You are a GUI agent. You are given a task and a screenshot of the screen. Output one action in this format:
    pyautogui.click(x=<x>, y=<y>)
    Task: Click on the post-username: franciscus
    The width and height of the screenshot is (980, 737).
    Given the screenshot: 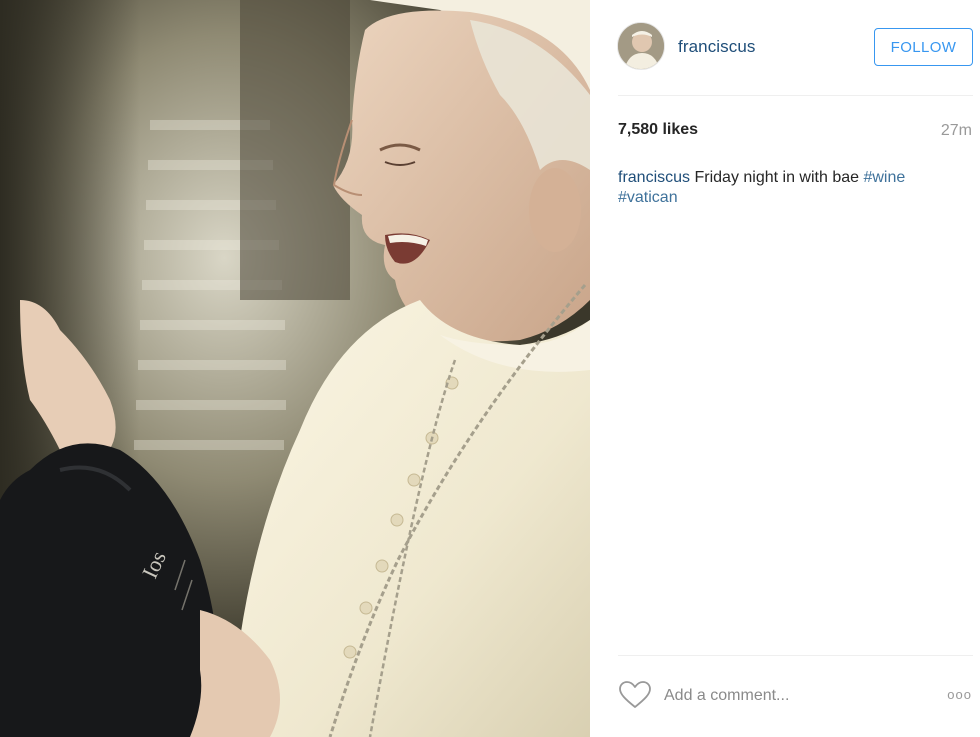 What is the action you would take?
    pyautogui.click(x=717, y=47)
    